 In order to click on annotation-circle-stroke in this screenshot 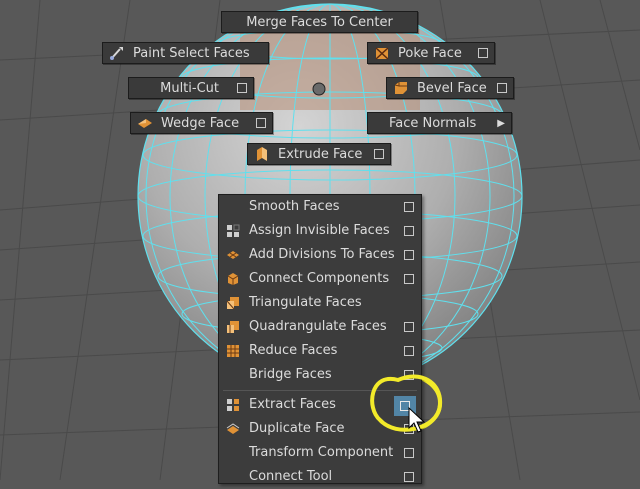, I will do `click(406, 403)`.